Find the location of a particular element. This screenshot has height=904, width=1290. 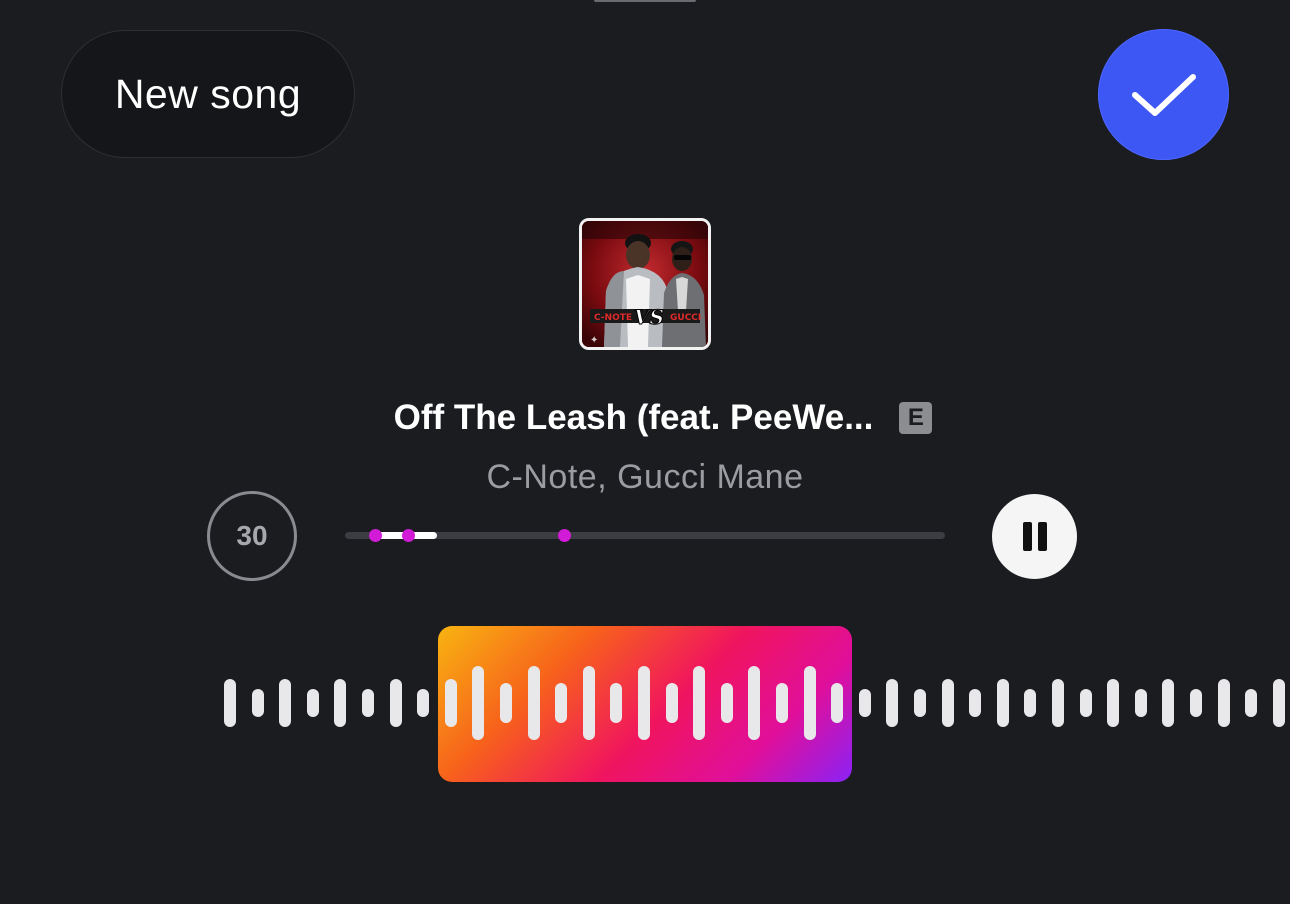

sheet-grab-handle is located at coordinates (645, 1).